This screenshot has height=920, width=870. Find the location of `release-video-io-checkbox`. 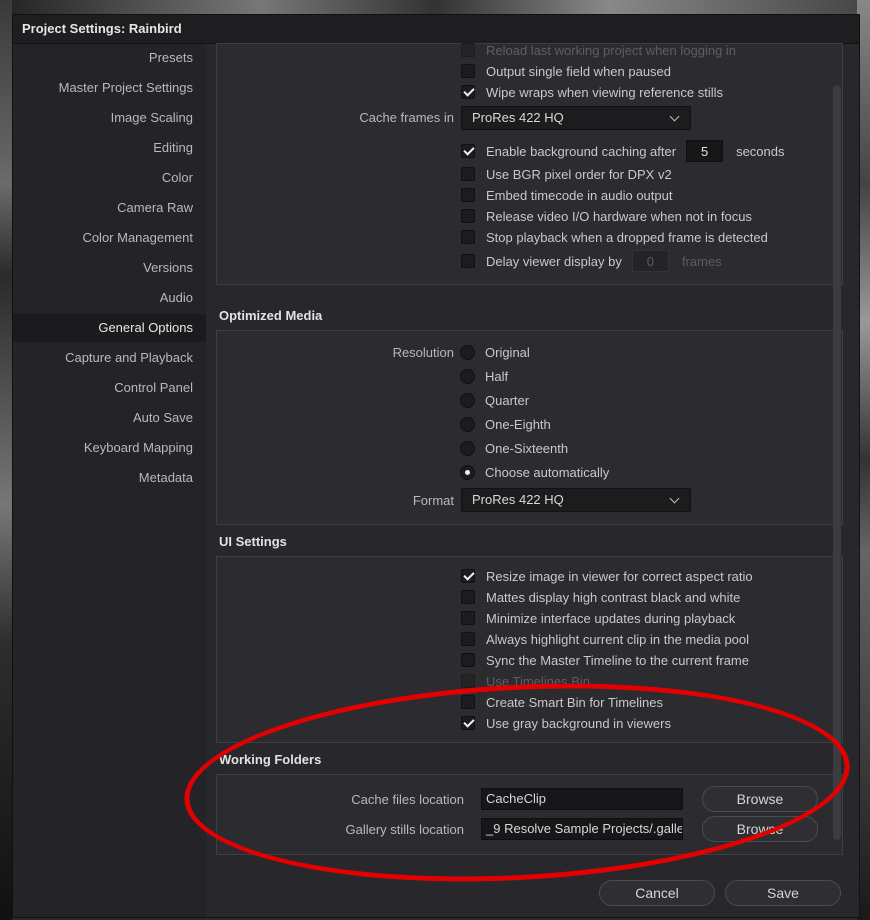

release-video-io-checkbox is located at coordinates (468, 216).